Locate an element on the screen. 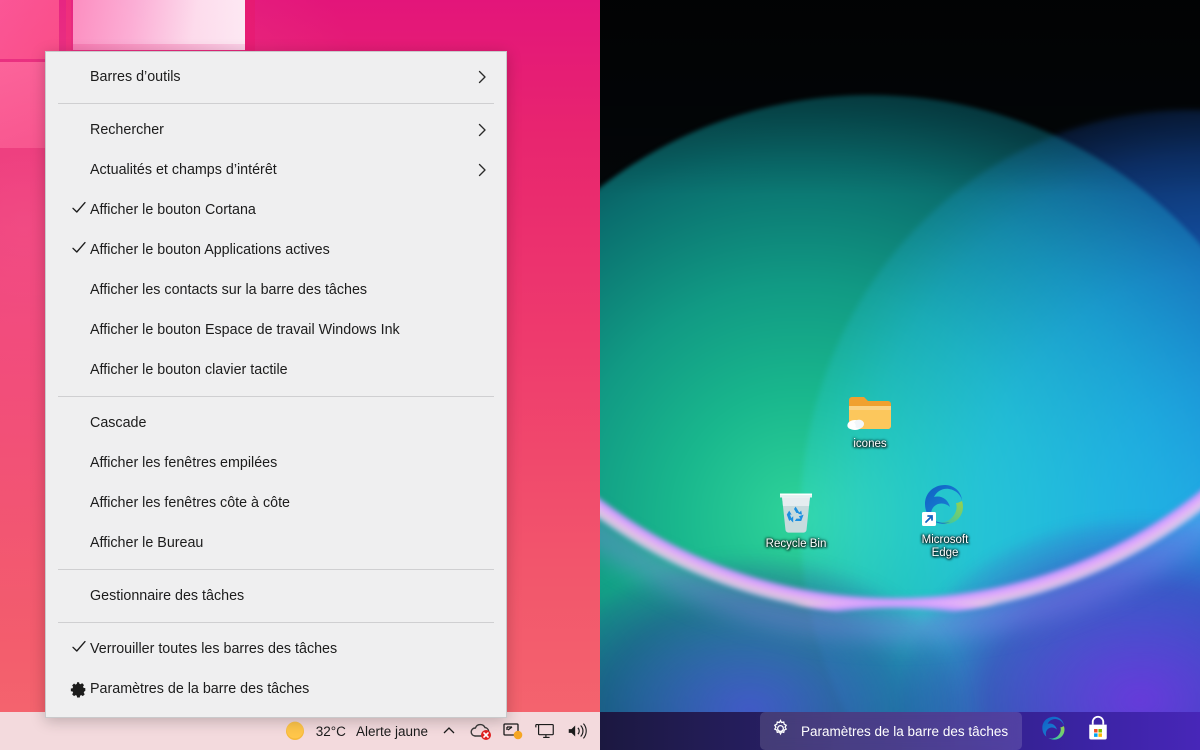 The height and width of the screenshot is (750, 1200). menu-item-label: Afficher le Bureau is located at coordinates (147, 543).